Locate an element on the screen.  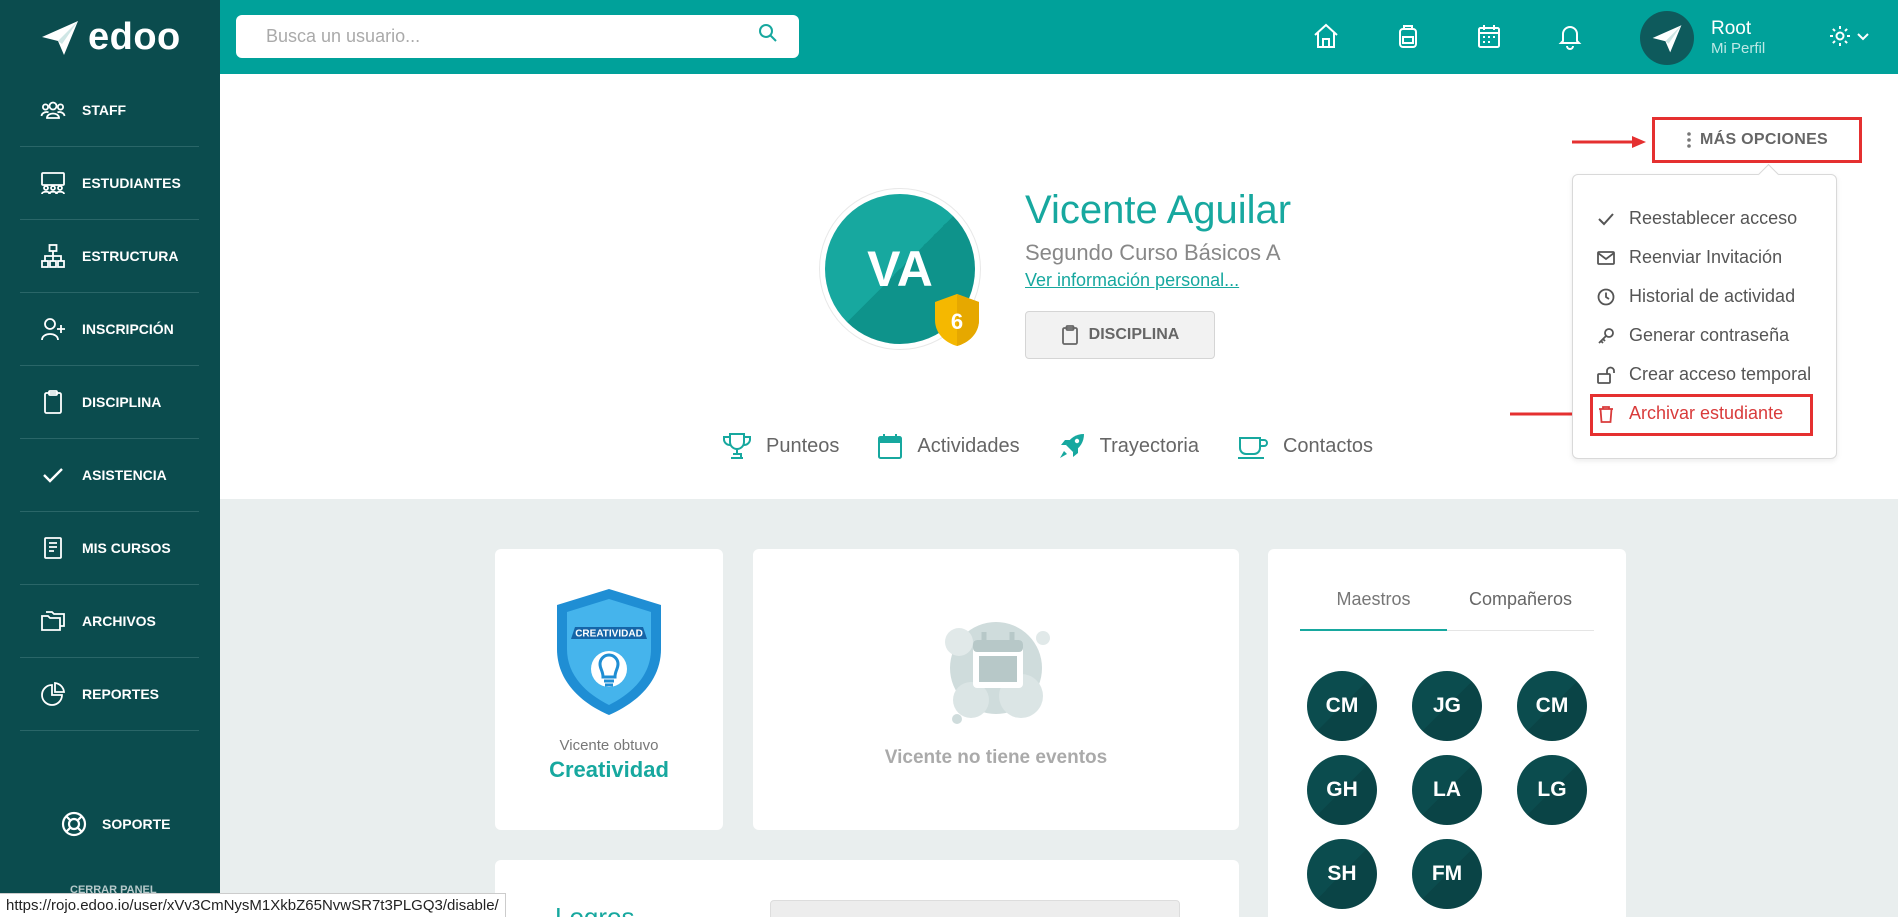
clock-icon is located at coordinates (1606, 296).